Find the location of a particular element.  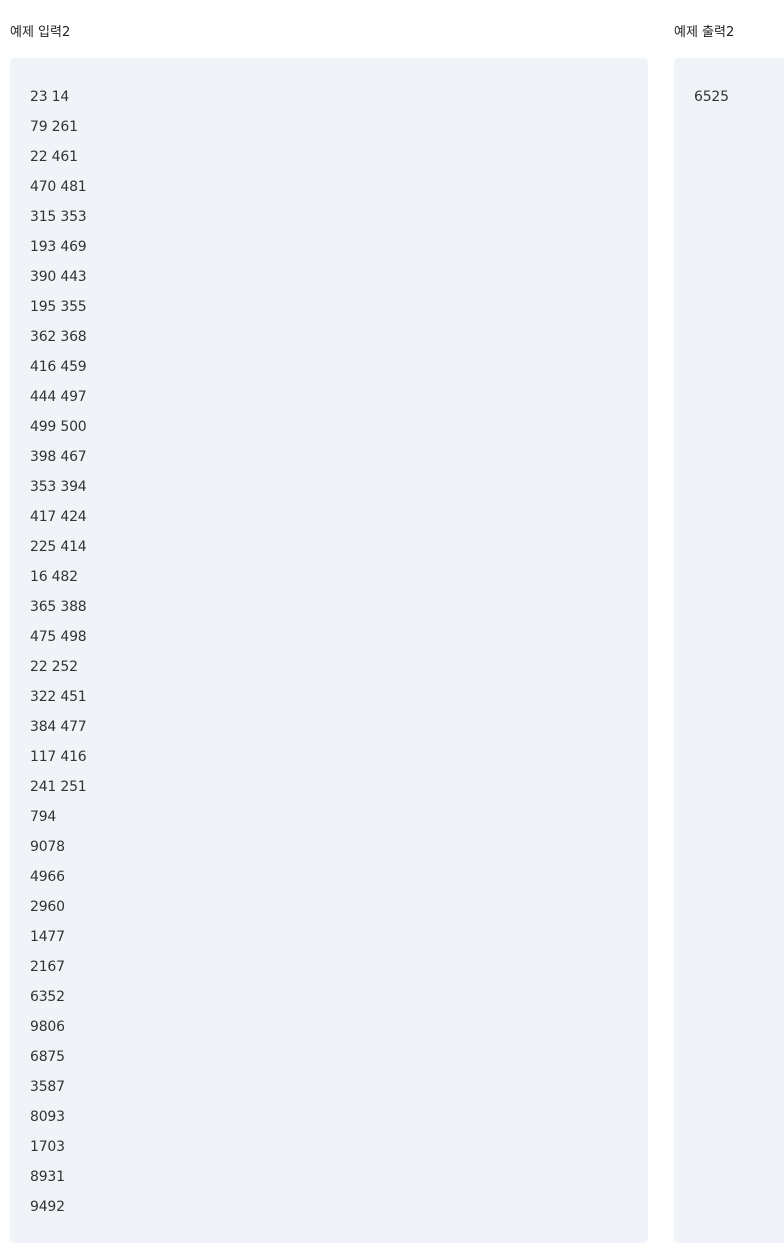

input-line: 417 424 is located at coordinates (58, 517).